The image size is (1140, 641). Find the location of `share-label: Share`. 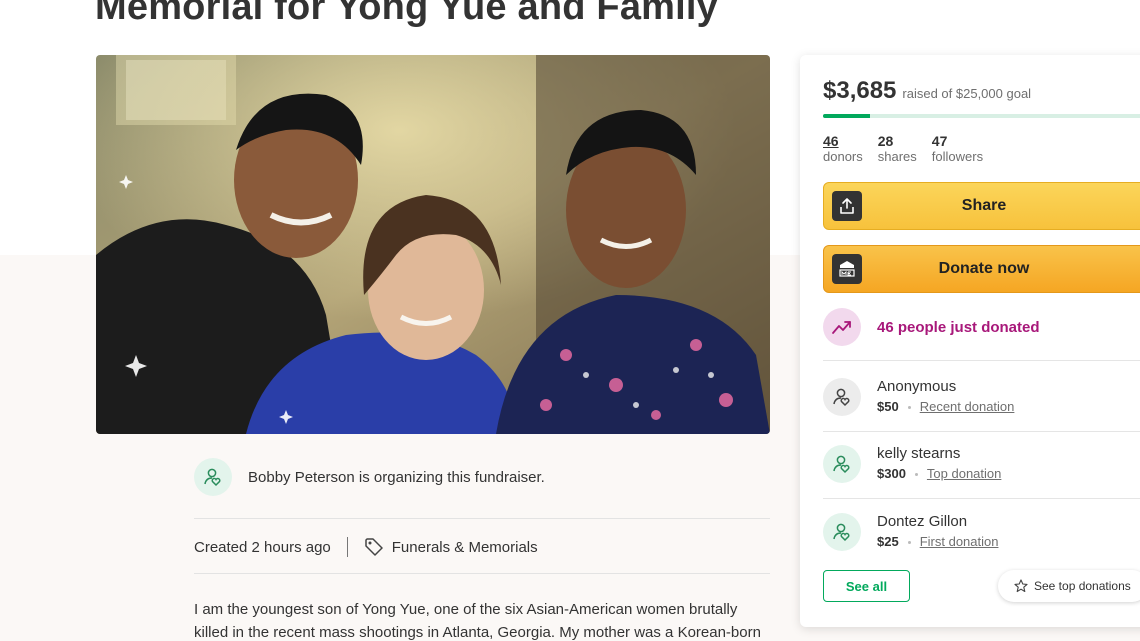

share-label: Share is located at coordinates (984, 205).